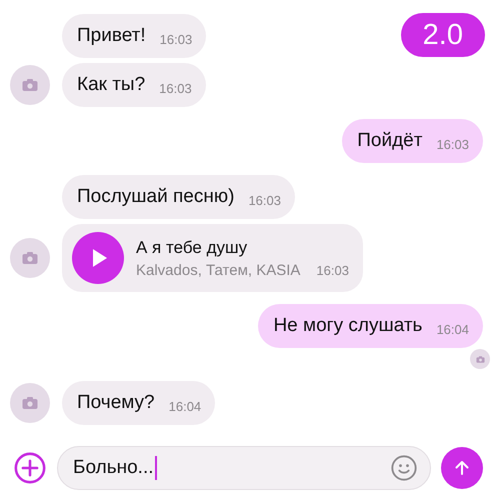  I want to click on song-artists: Kalvados, Татем, KASIA, so click(218, 270).